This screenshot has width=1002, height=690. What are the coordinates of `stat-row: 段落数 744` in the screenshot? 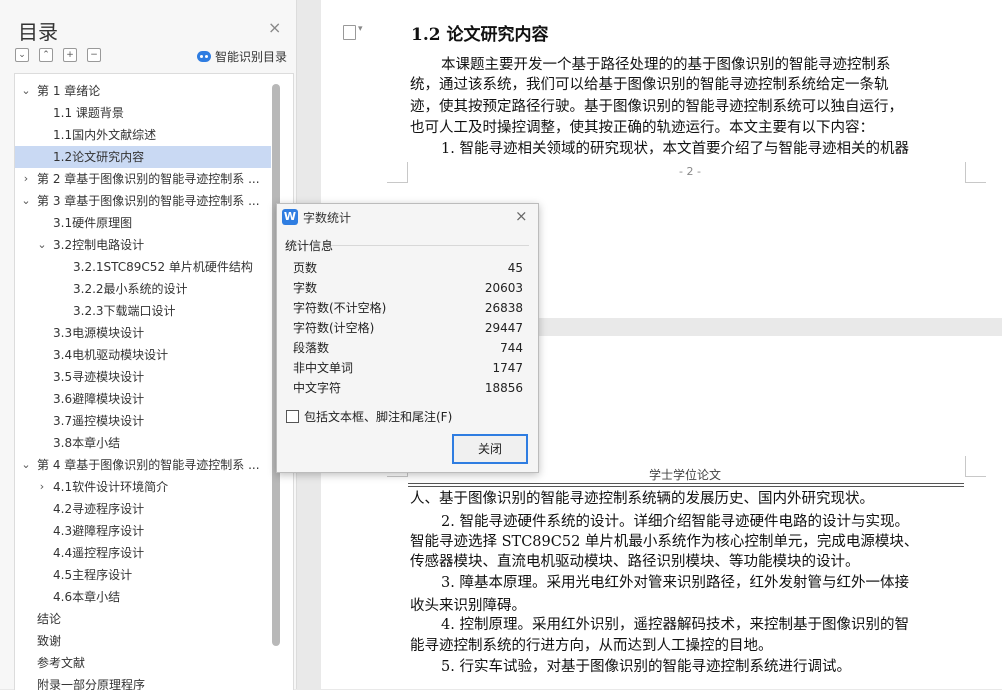 It's located at (408, 348).